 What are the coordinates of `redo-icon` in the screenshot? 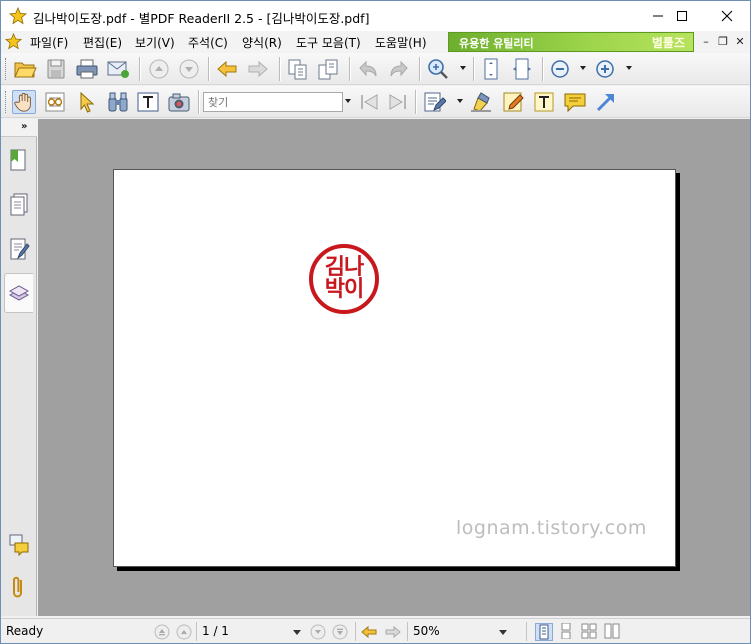 It's located at (399, 68).